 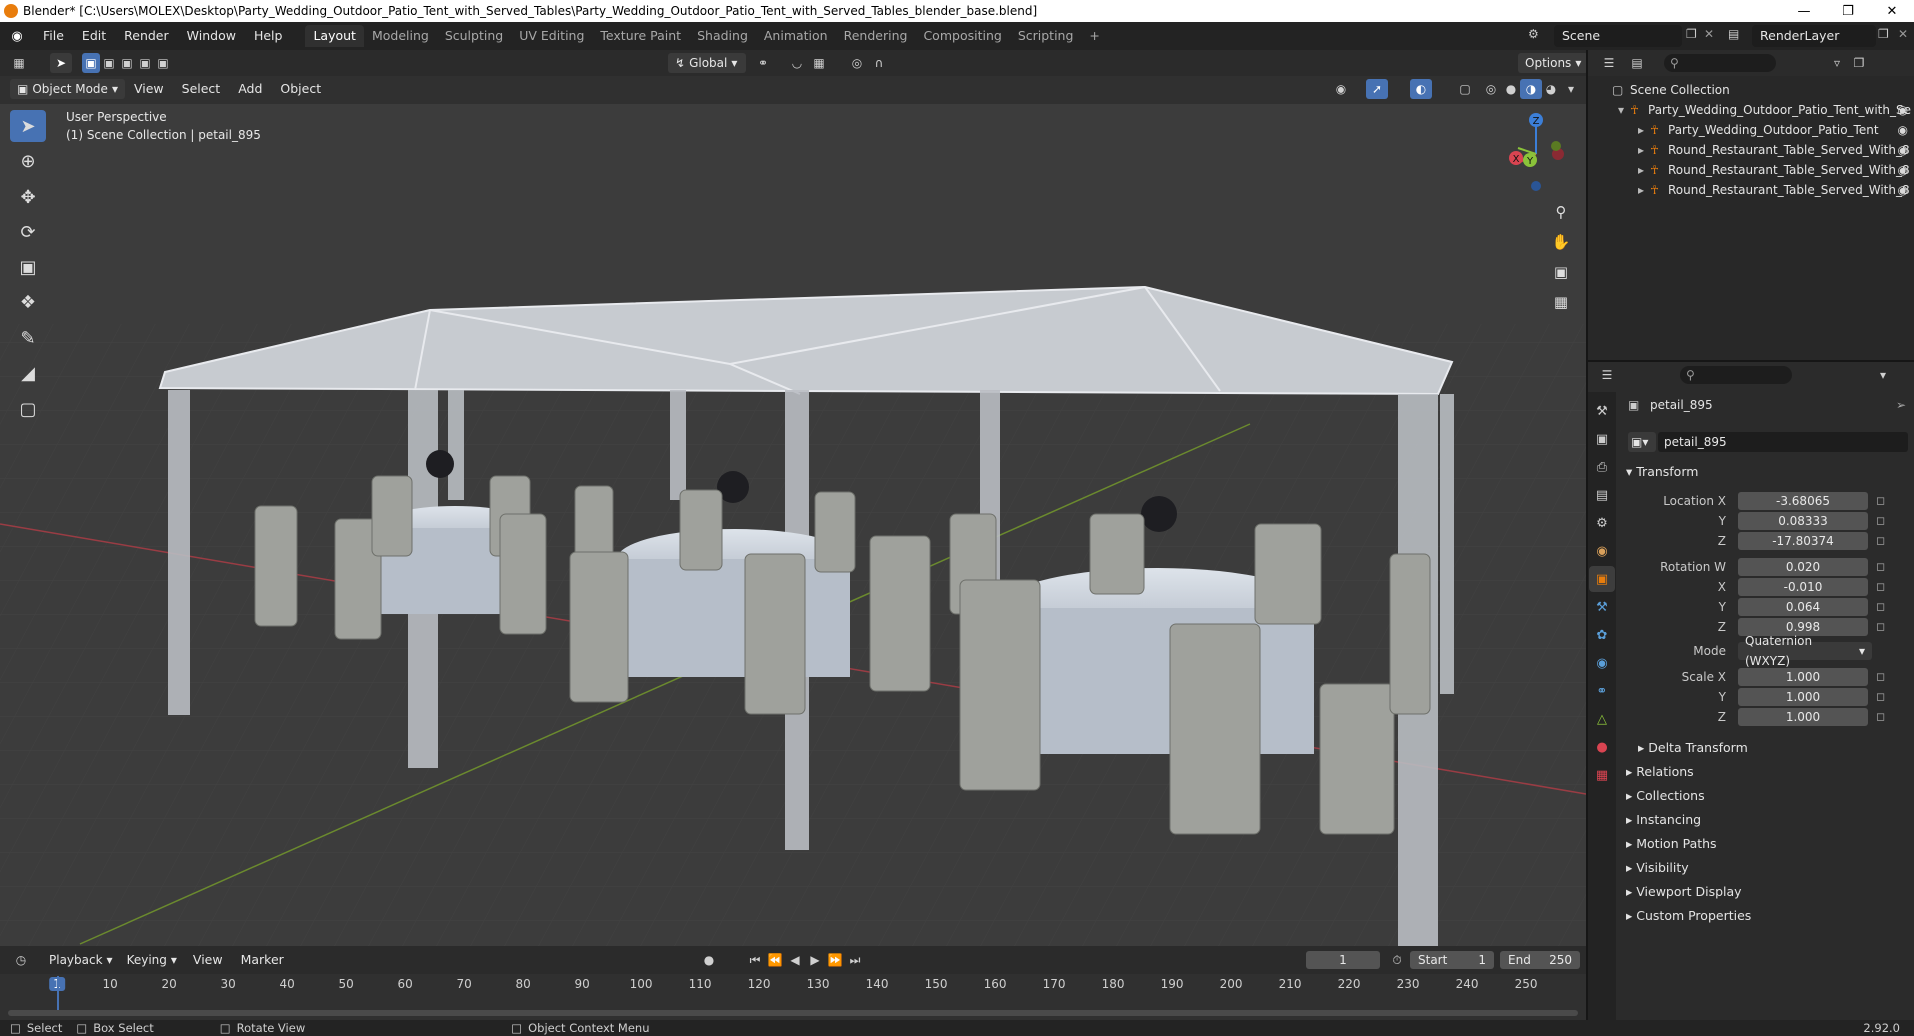 I want to click on visibility-section: ▸ Visibility, so click(x=1657, y=868).